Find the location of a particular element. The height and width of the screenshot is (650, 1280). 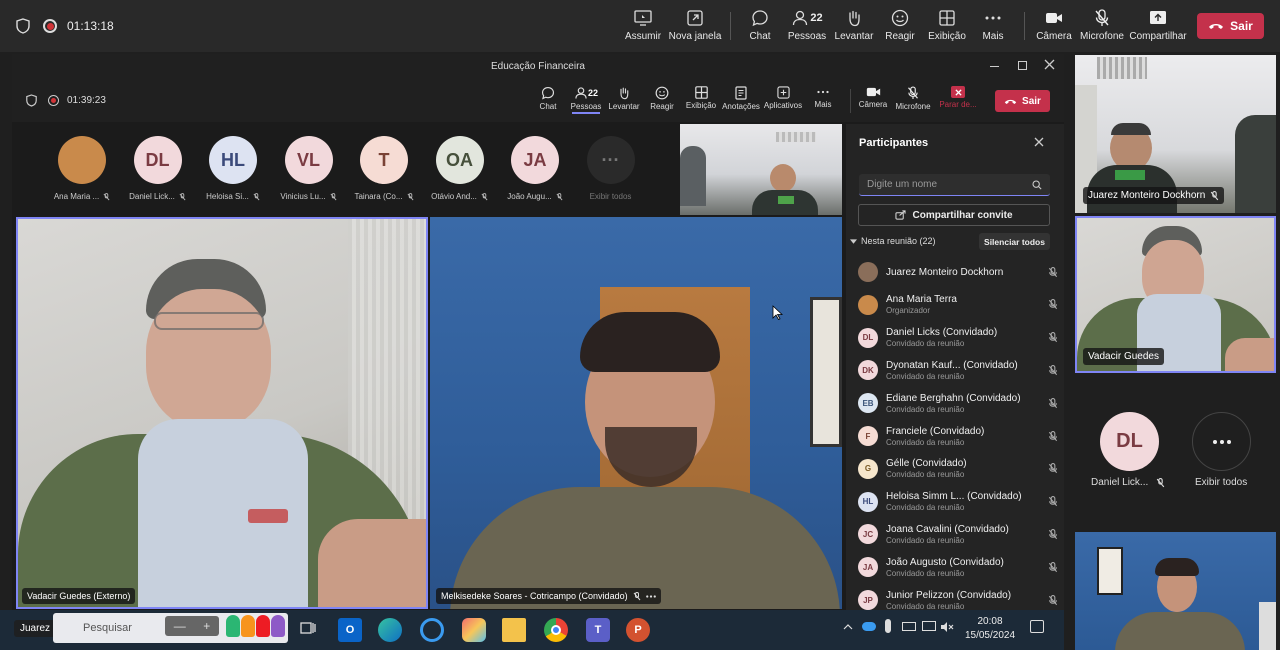

file-explorer-icon is located at coordinates (514, 630).